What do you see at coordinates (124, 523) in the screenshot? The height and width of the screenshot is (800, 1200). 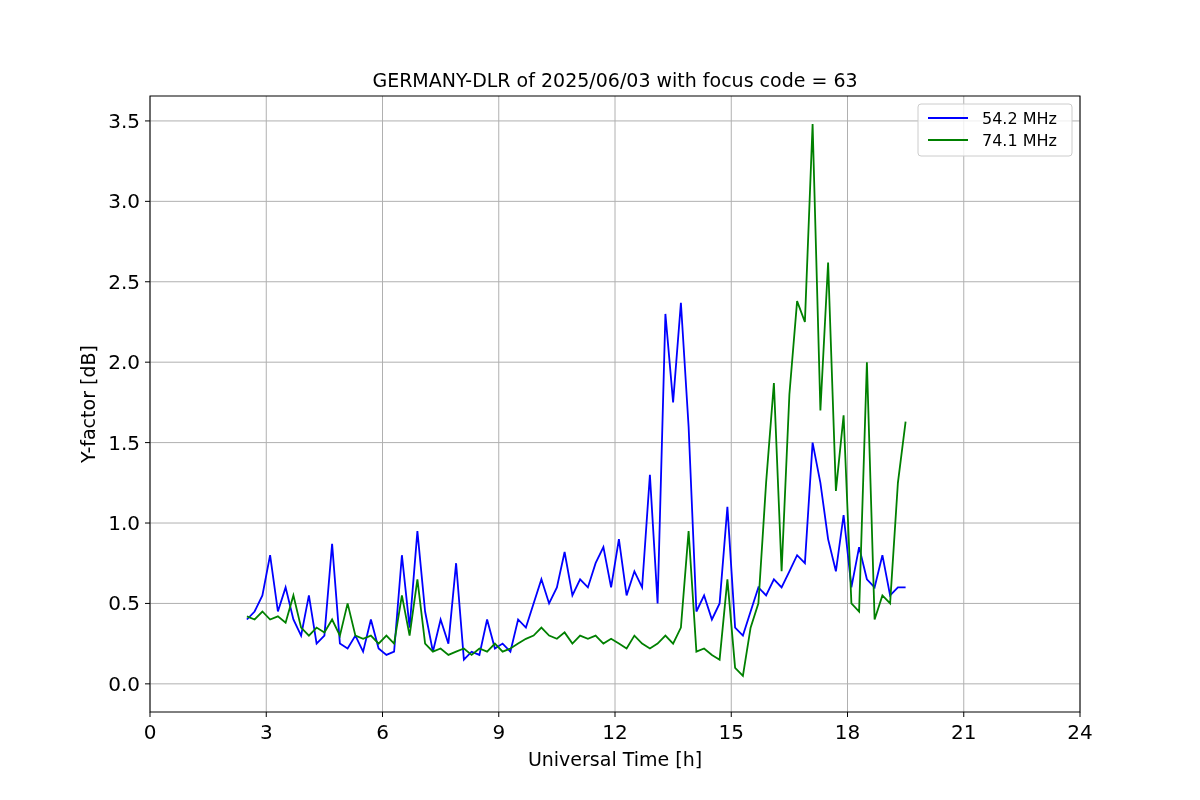 I see `y-tick-label: 1.0` at bounding box center [124, 523].